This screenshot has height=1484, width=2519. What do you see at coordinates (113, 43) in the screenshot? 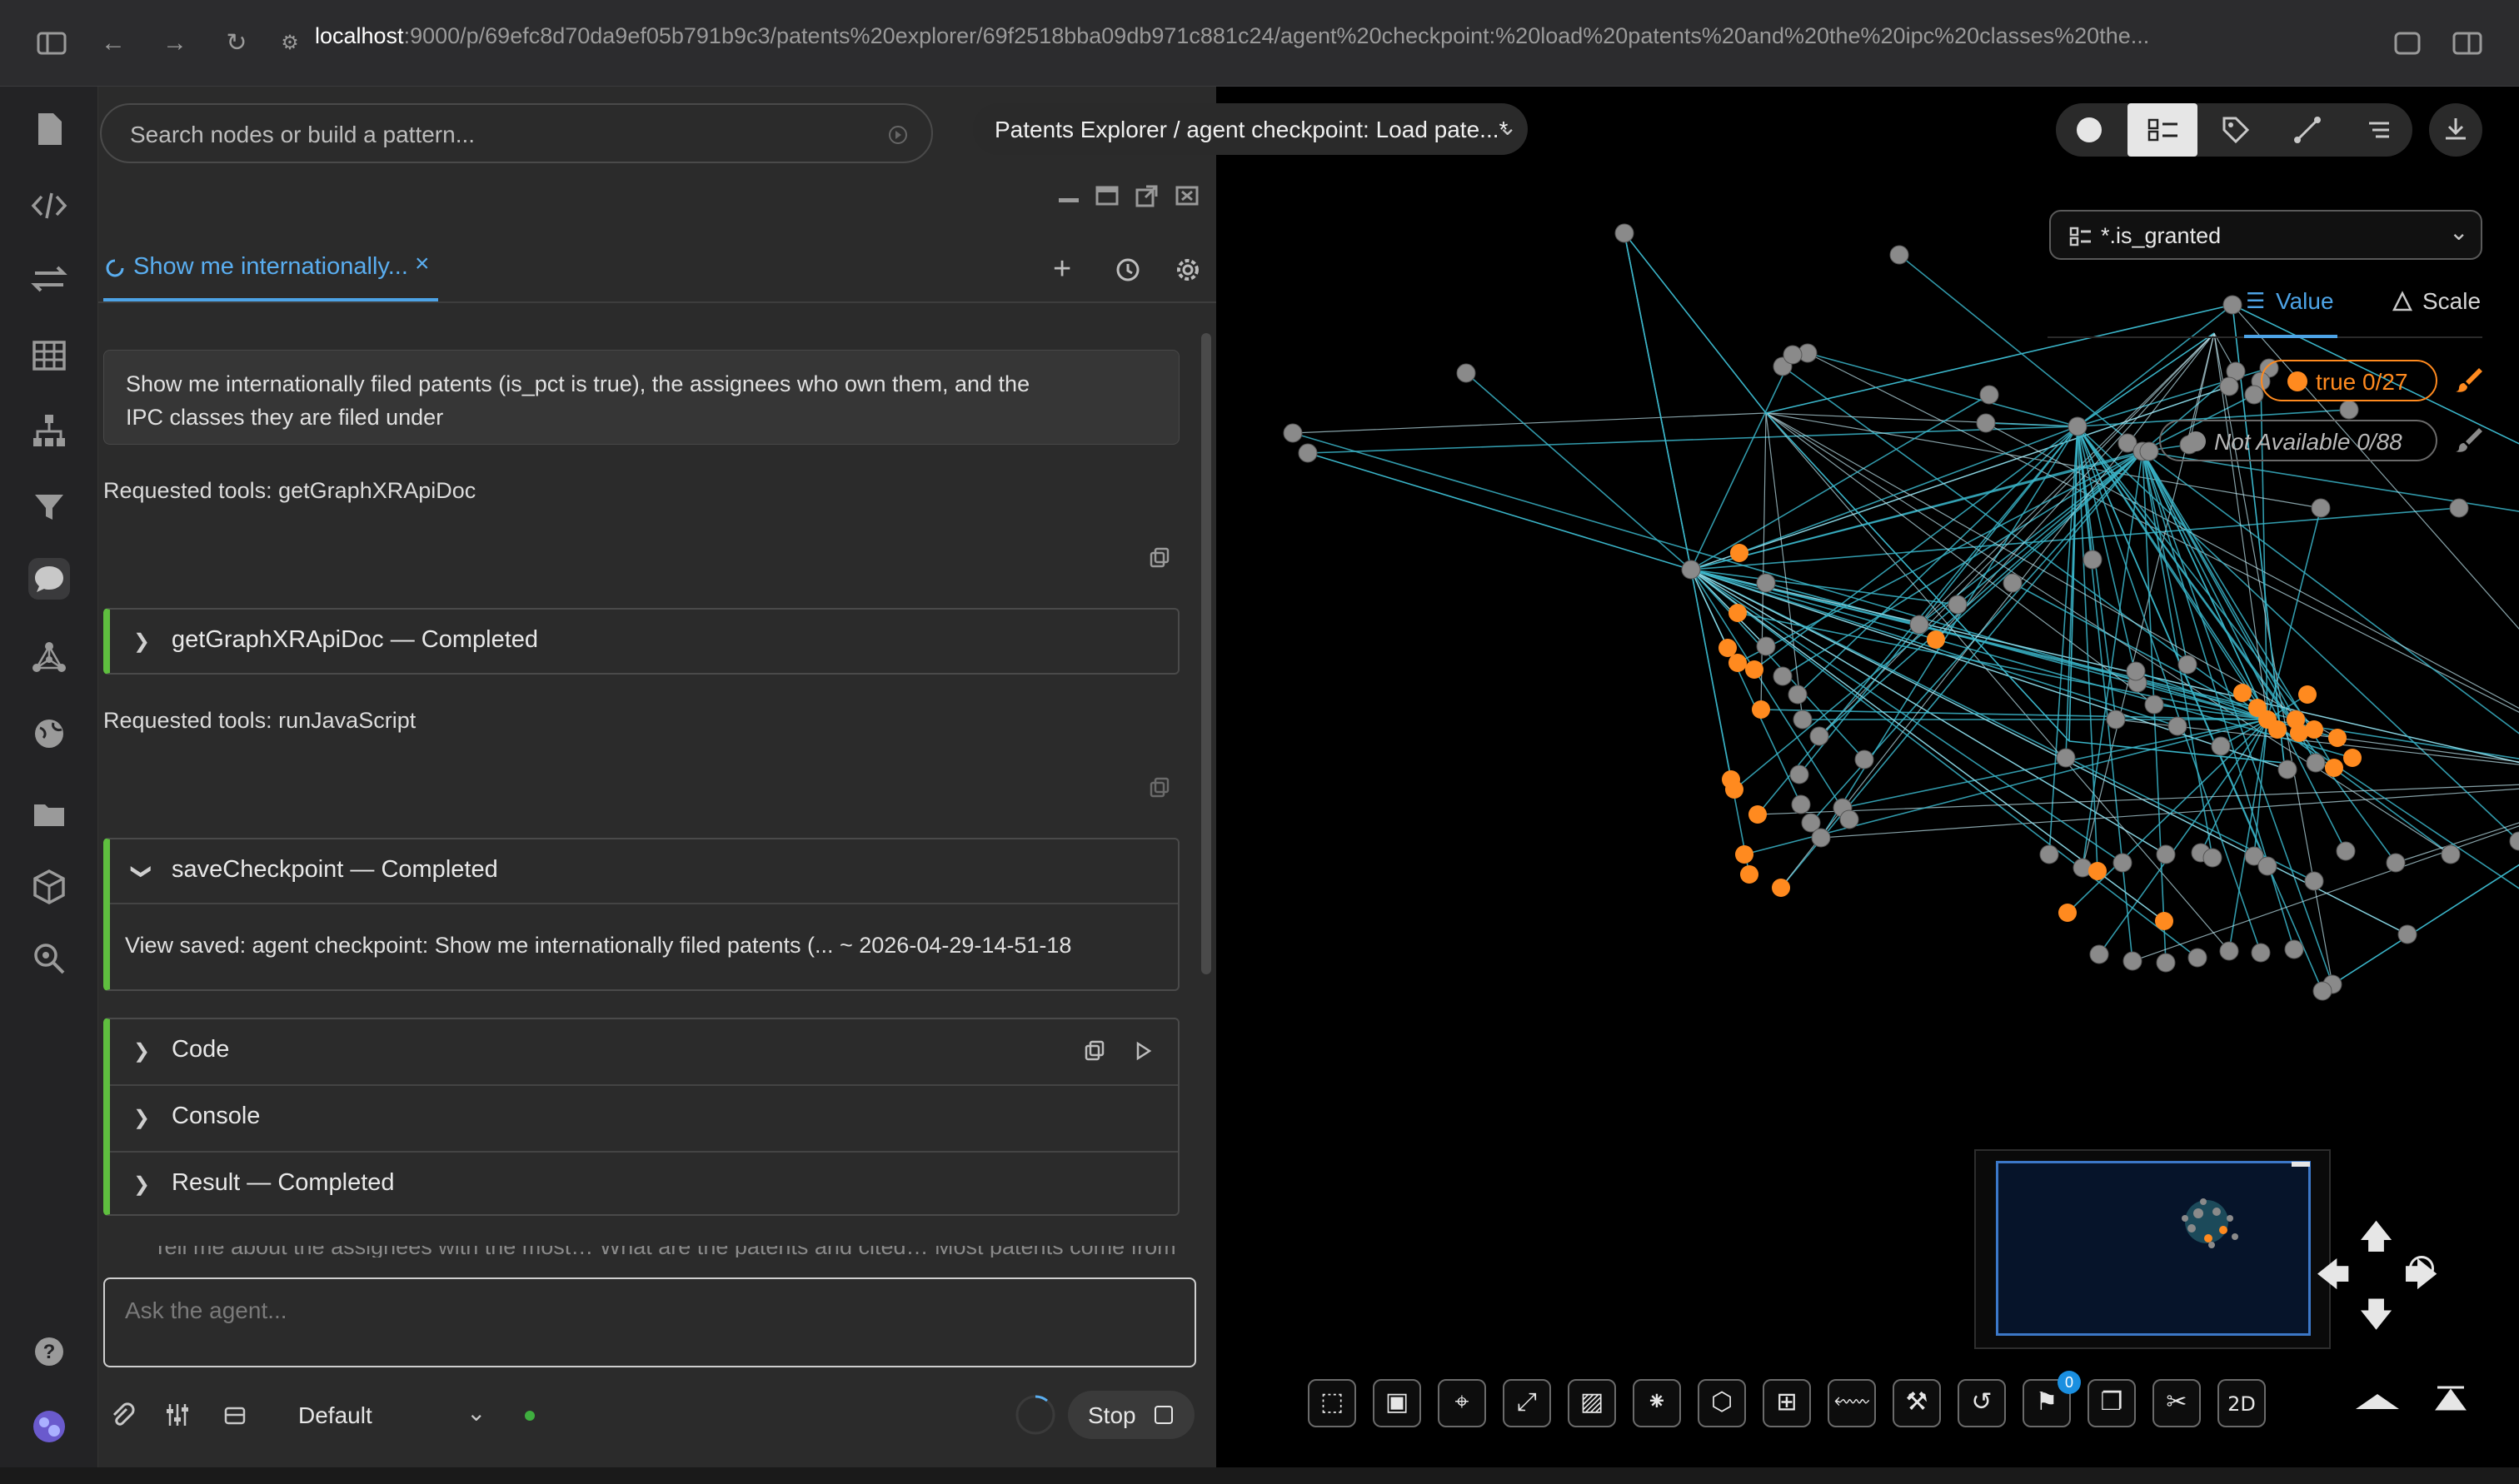
I see `back-icon: ←` at bounding box center [113, 43].